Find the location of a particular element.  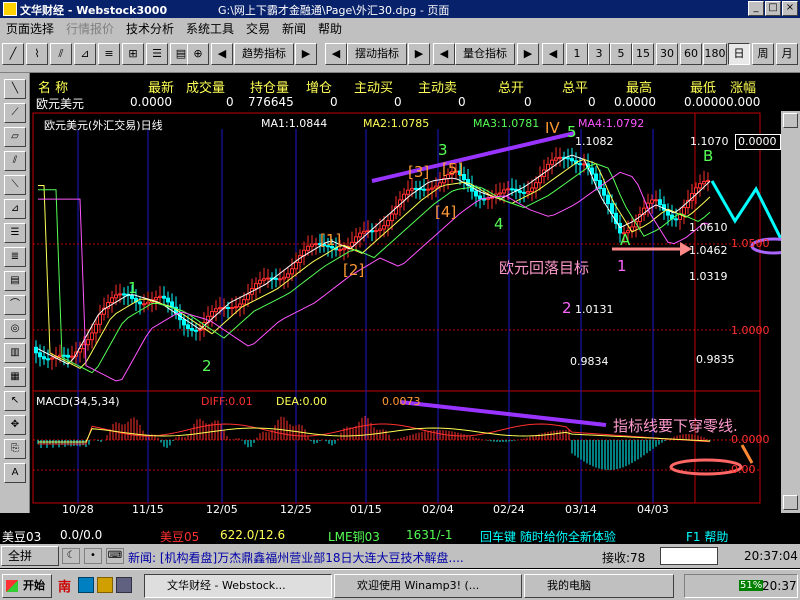

fan-icon: ⊿ is located at coordinates (85, 54).